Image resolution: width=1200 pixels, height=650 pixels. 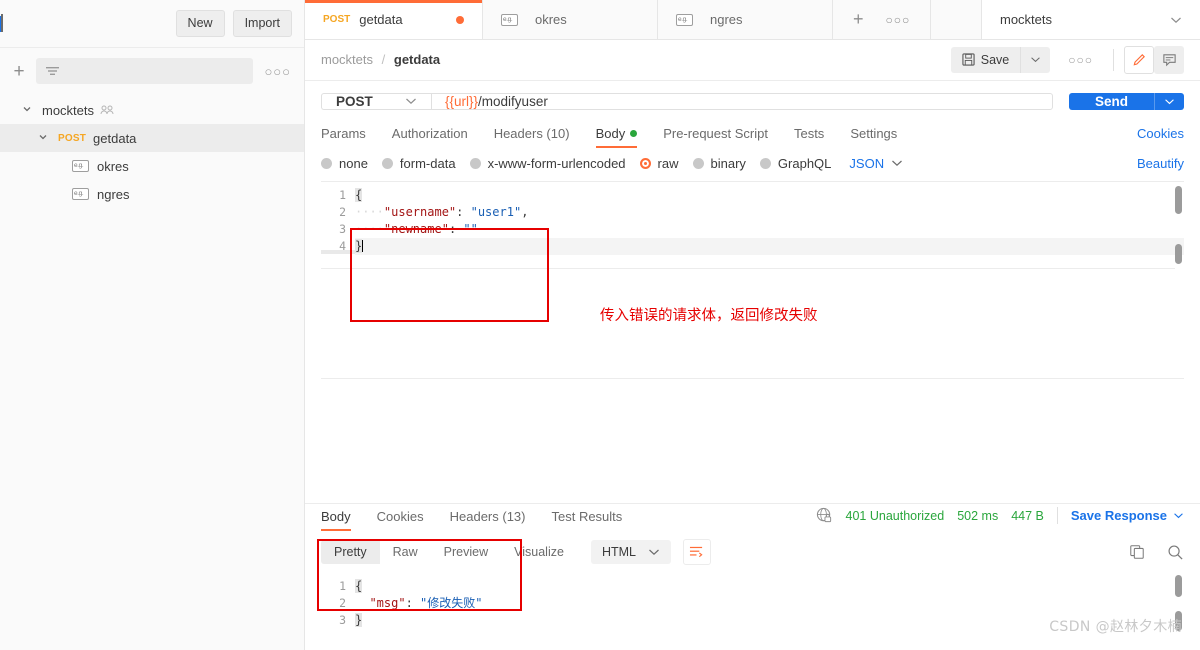 What do you see at coordinates (1036, 59) in the screenshot?
I see `save-options-chevron-down-icon` at bounding box center [1036, 59].